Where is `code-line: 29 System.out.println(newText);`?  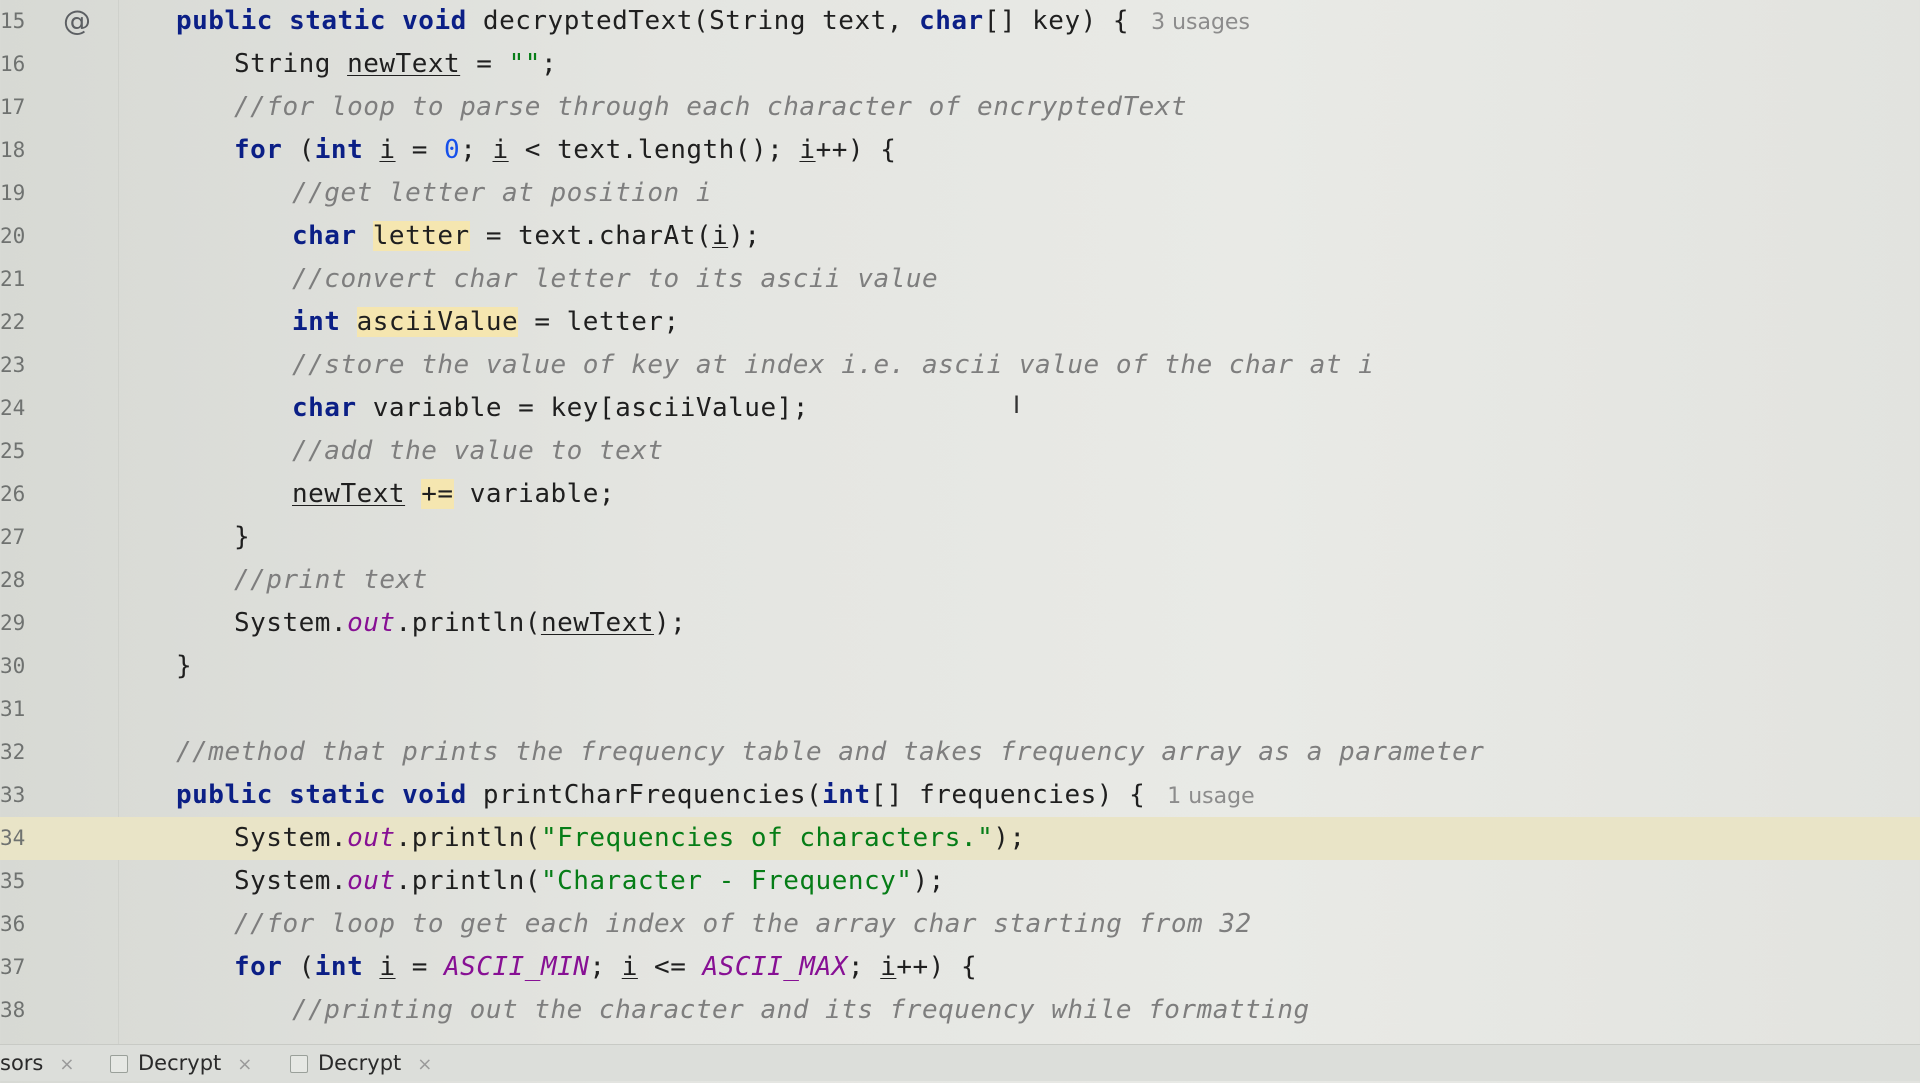
code-line: 29 System.out.println(newText); is located at coordinates (960, 623).